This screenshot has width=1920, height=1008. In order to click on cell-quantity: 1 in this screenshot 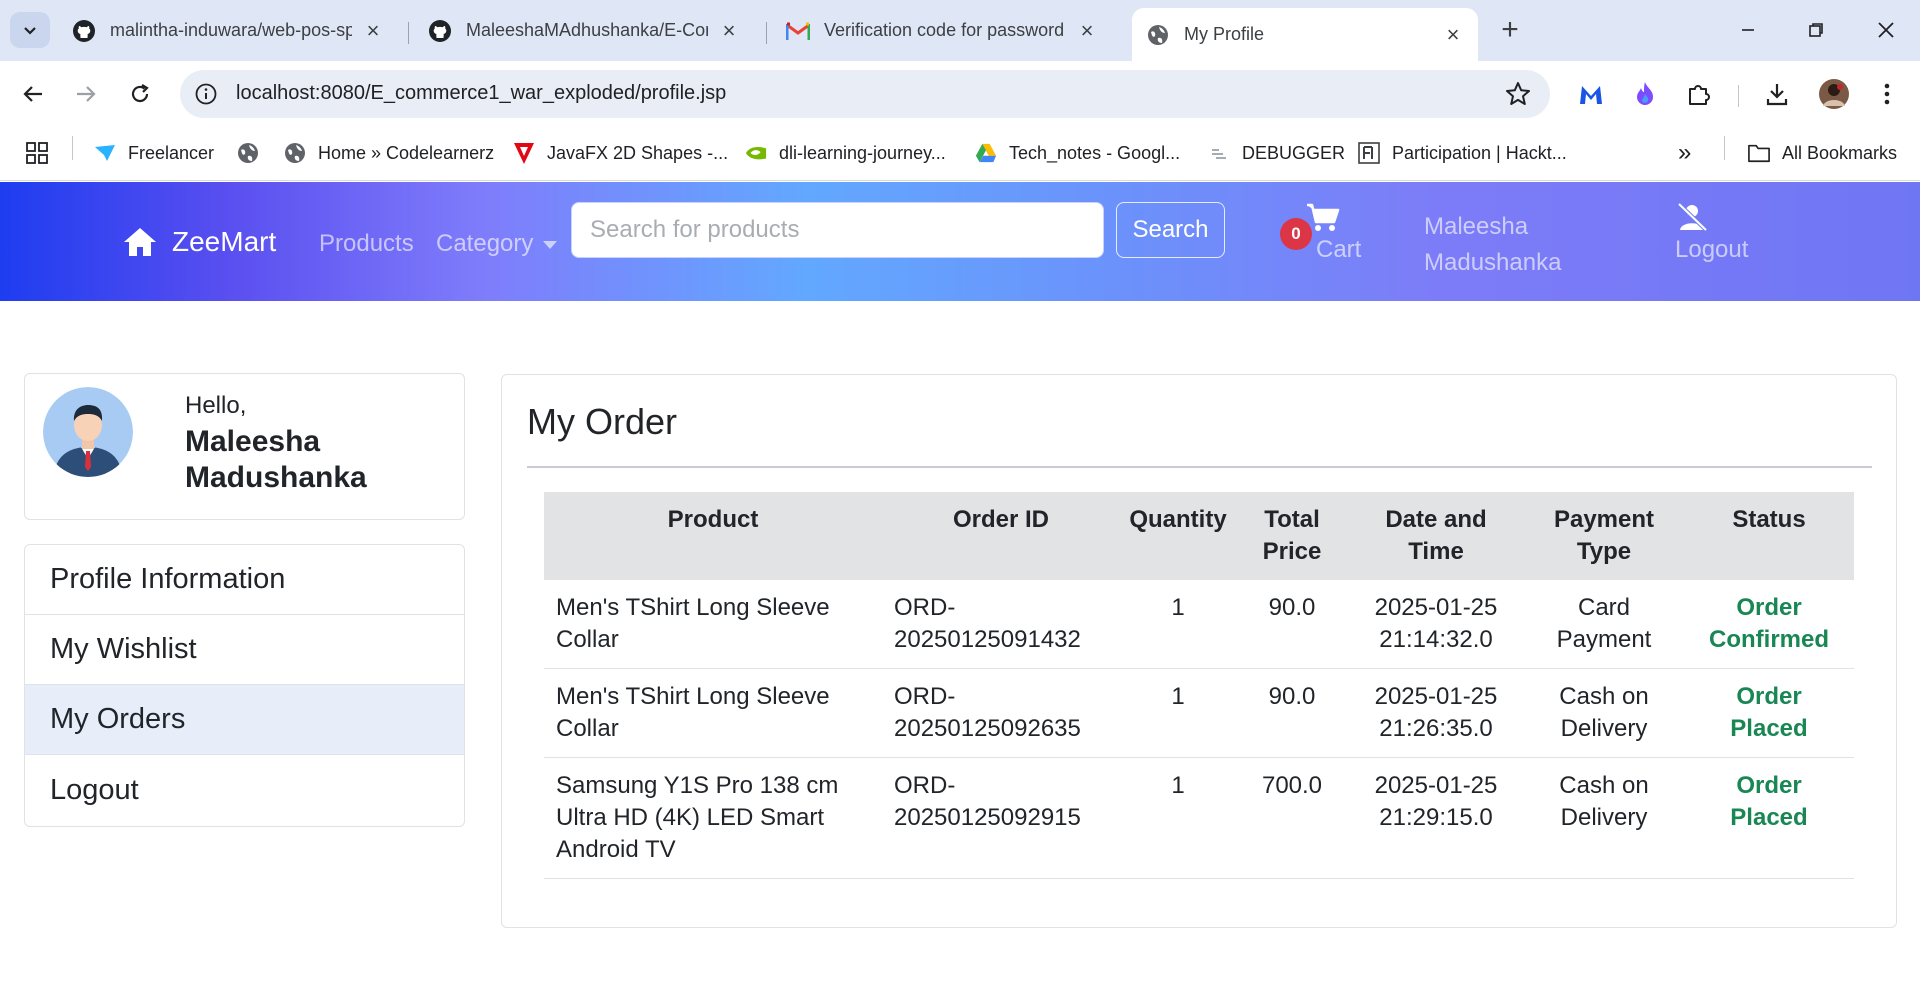, I will do `click(1178, 713)`.